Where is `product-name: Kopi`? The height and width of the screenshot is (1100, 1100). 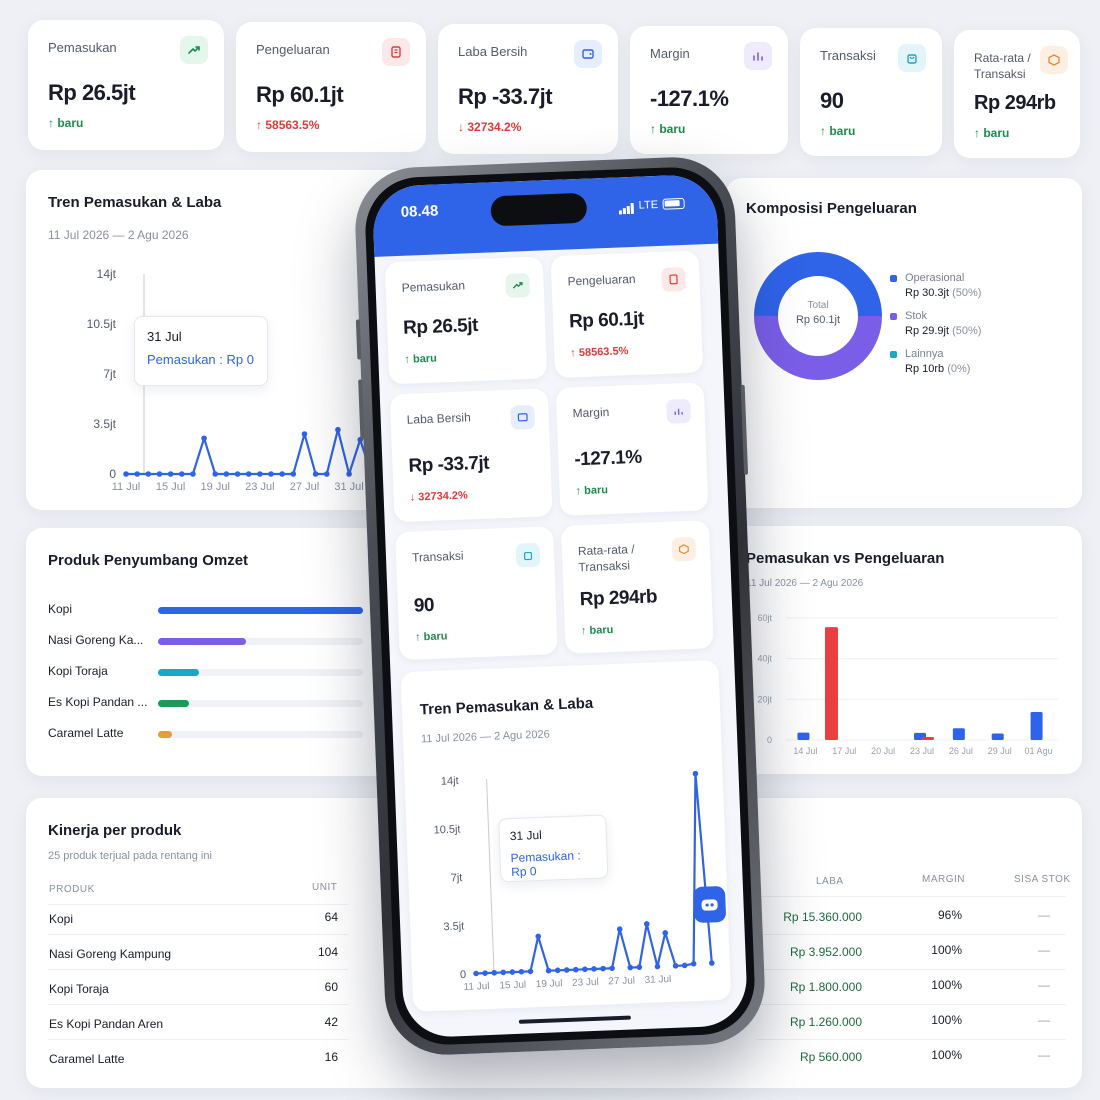
product-name: Kopi is located at coordinates (60, 609).